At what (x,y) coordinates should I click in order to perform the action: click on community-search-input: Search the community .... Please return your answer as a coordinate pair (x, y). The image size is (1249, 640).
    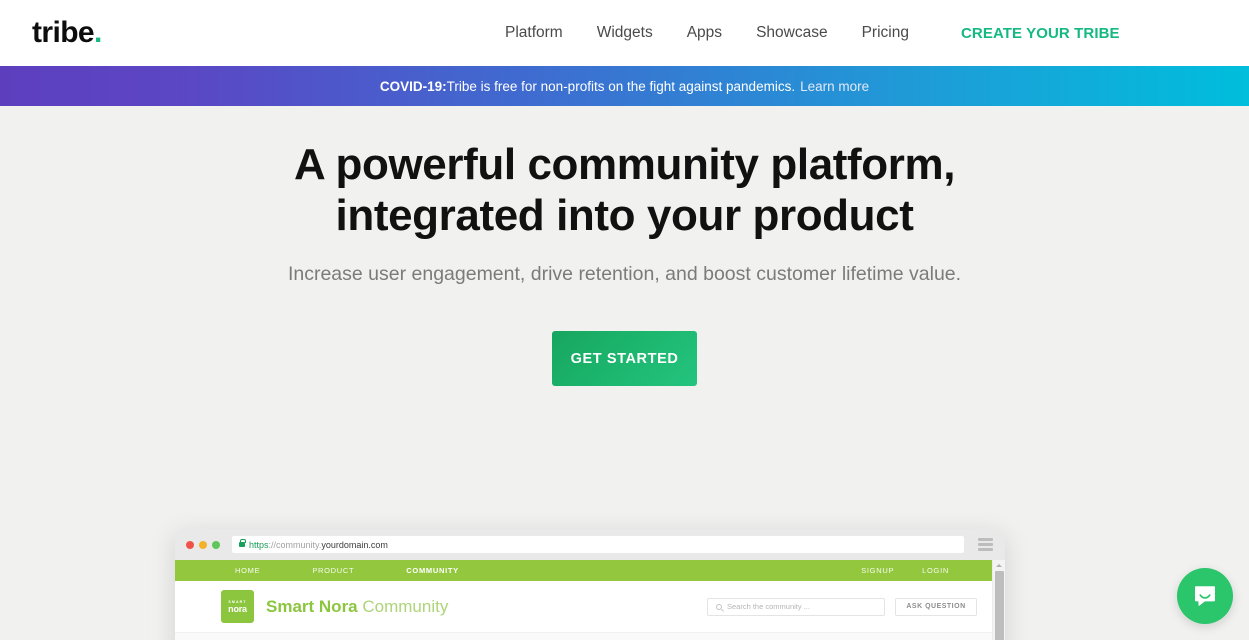
    Looking at the image, I should click on (796, 606).